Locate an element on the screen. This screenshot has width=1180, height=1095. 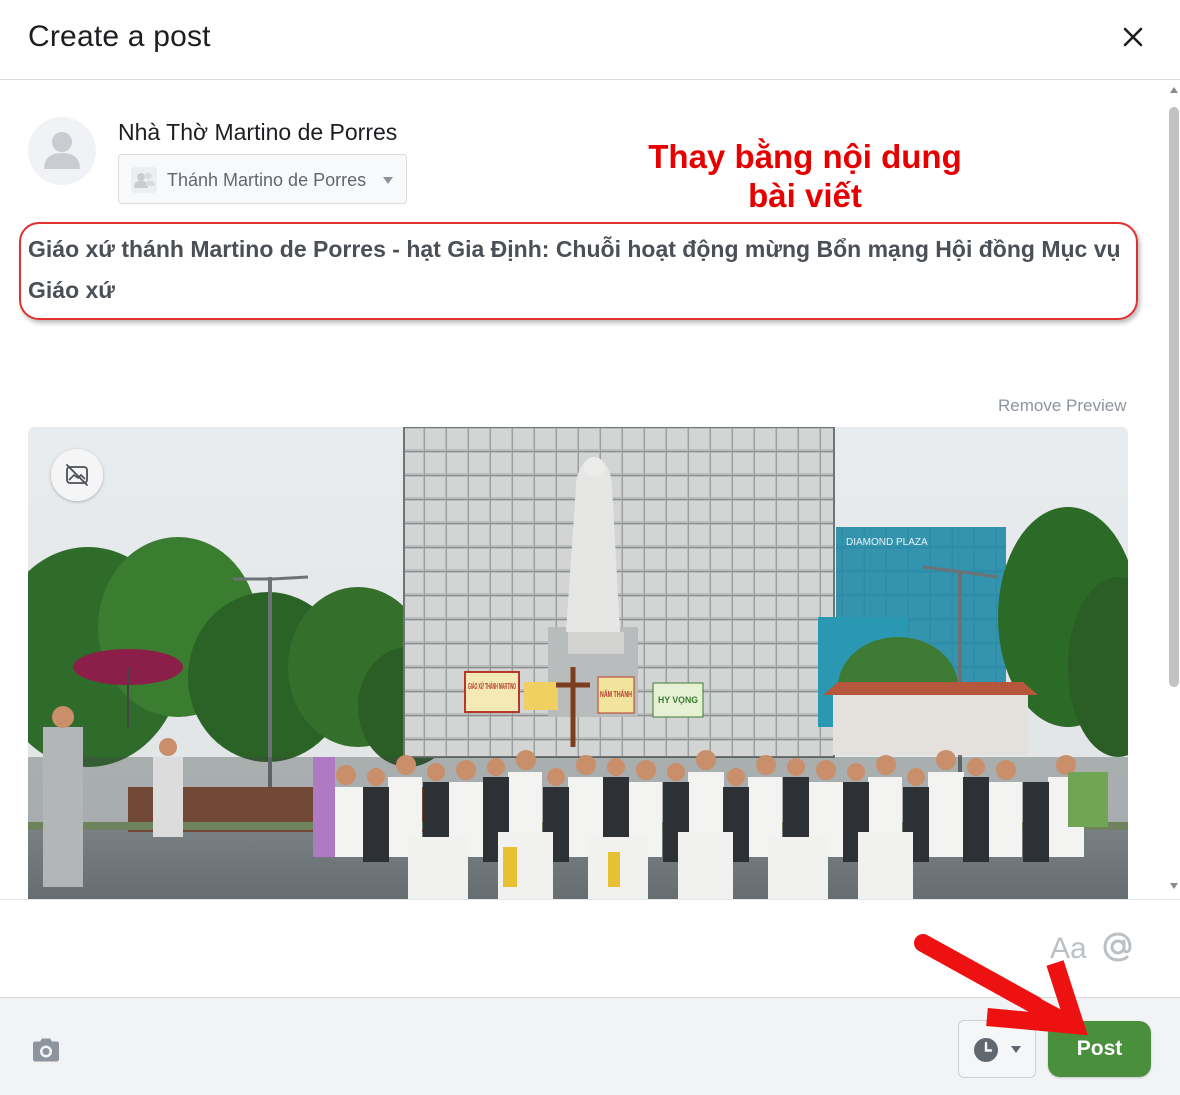
annotation-line-1: Thay bằng nội dung is located at coordinates (805, 156).